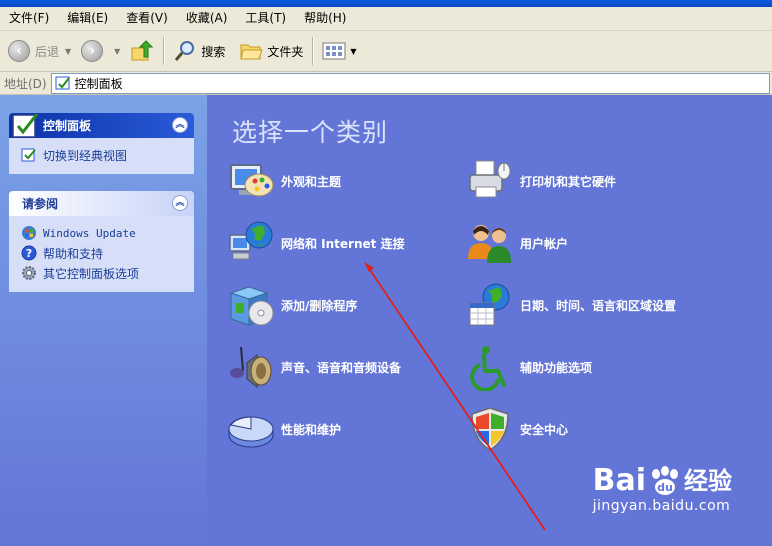 This screenshot has width=772, height=546. I want to click on category-accessibility: 辅助功能选项, so click(529, 367).